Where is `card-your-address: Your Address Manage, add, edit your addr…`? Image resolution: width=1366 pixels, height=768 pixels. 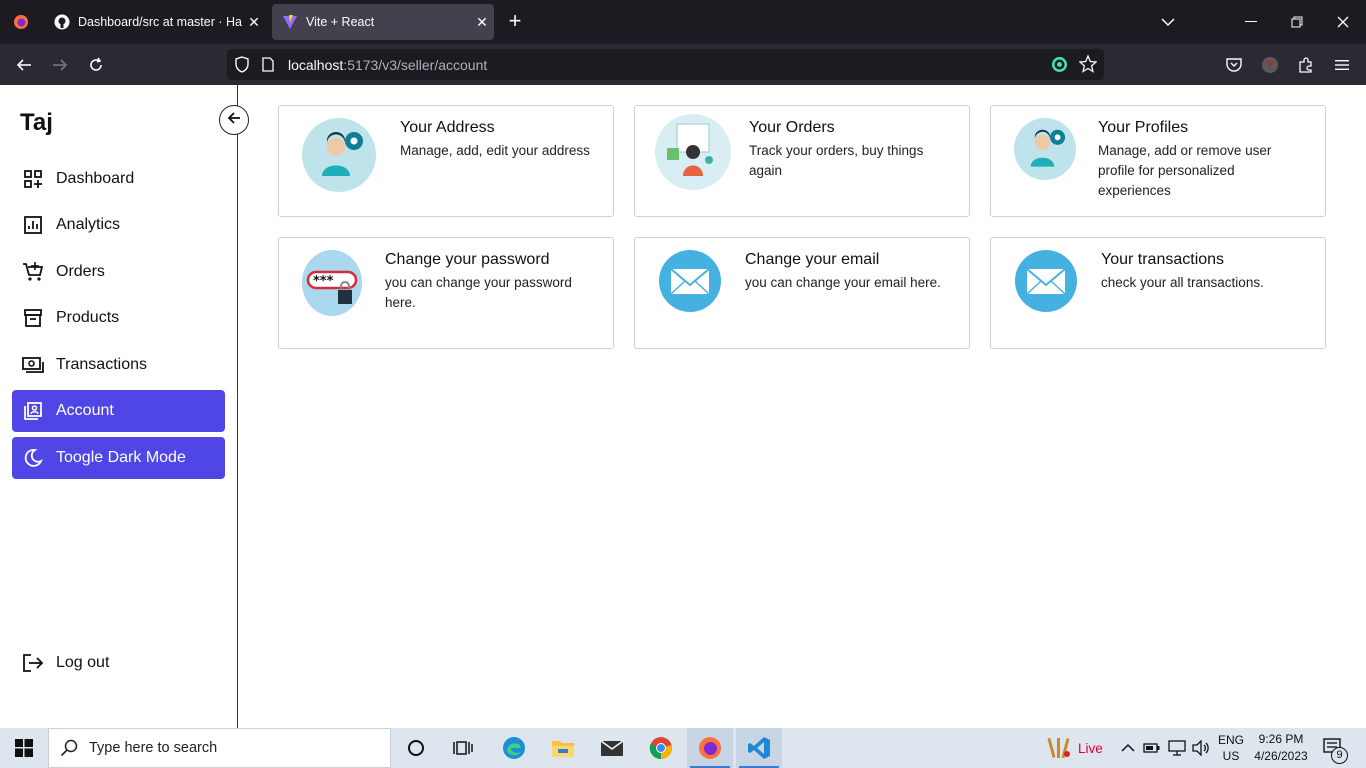
card-your-address: Your Address Manage, add, edit your addr… is located at coordinates (446, 161).